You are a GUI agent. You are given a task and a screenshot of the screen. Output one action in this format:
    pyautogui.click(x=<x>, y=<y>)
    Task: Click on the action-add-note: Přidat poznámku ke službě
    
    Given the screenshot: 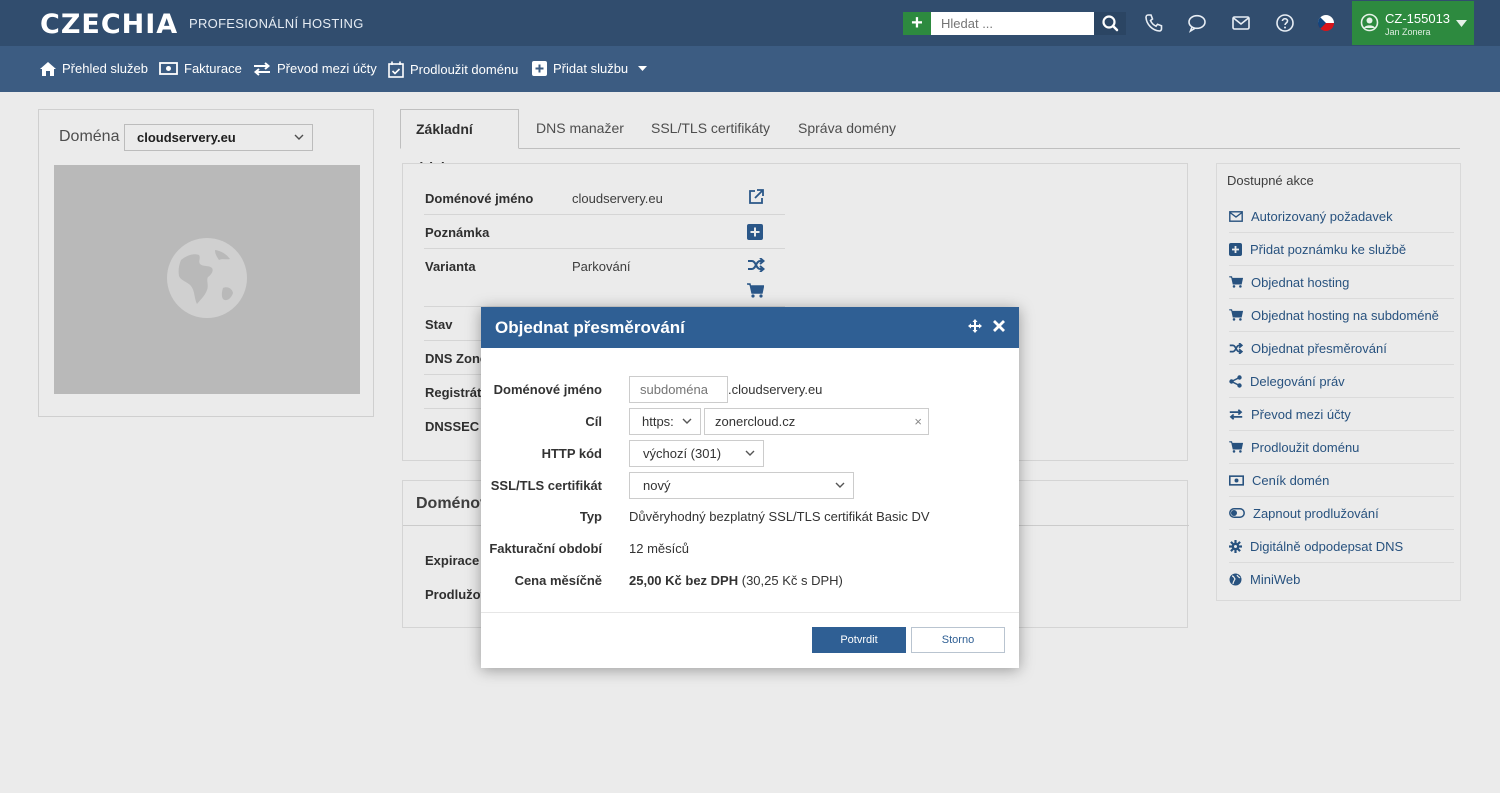 What is the action you would take?
    pyautogui.click(x=1341, y=249)
    